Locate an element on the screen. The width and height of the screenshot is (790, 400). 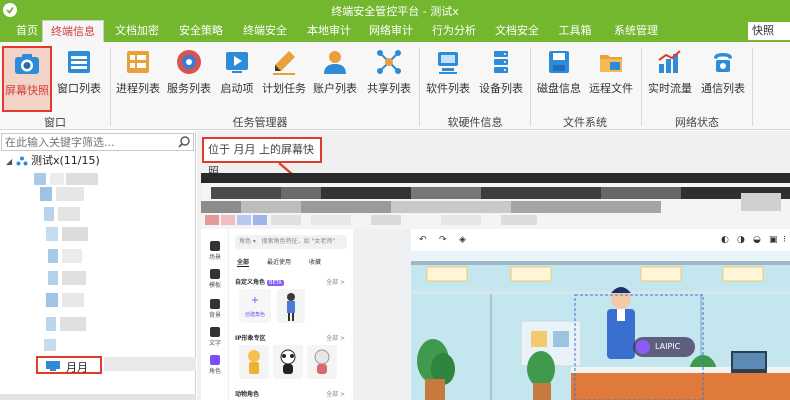
group-icon is located at coordinates (22, 161).